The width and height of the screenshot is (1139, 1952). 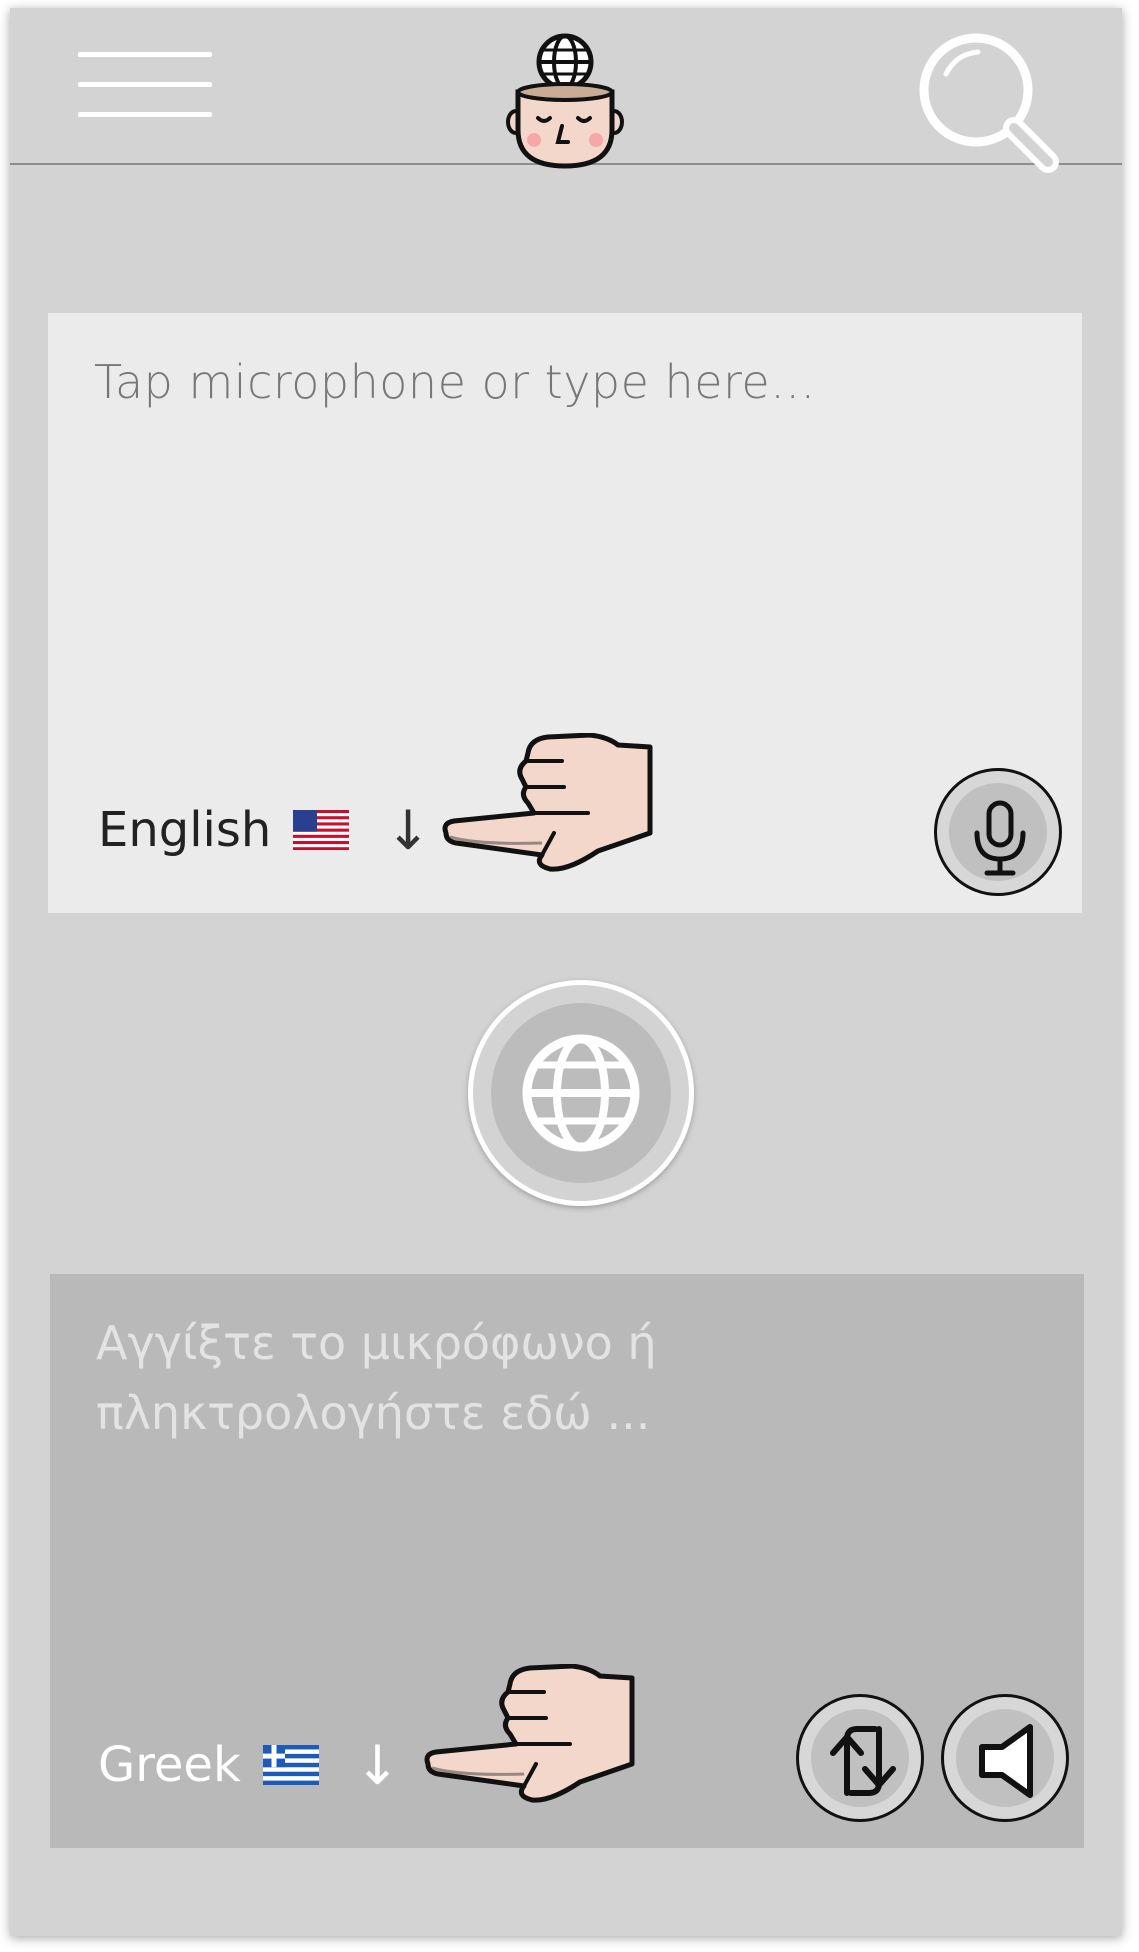 I want to click on search-icon, so click(x=991, y=105).